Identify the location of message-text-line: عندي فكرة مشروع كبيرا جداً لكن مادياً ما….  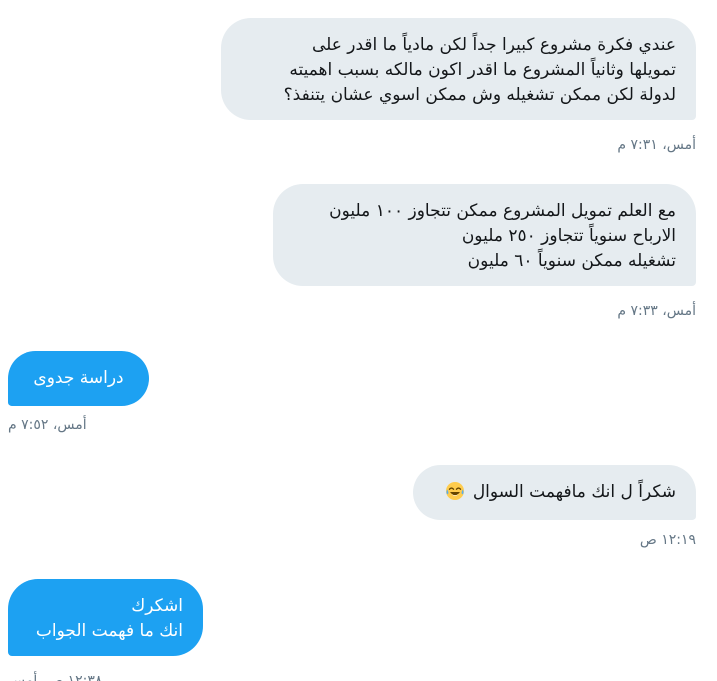
(493, 45).